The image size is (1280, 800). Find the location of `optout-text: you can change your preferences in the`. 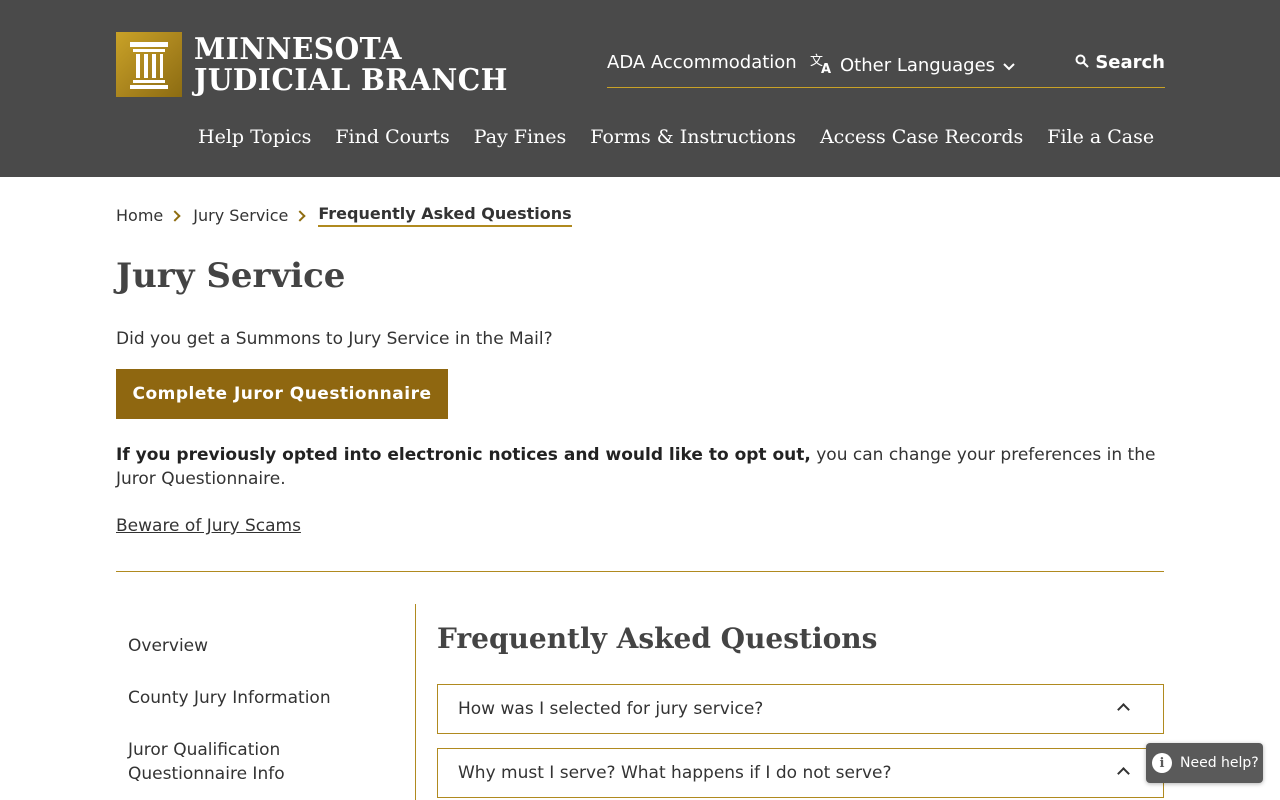

optout-text: you can change your preferences in the is located at coordinates (983, 455).